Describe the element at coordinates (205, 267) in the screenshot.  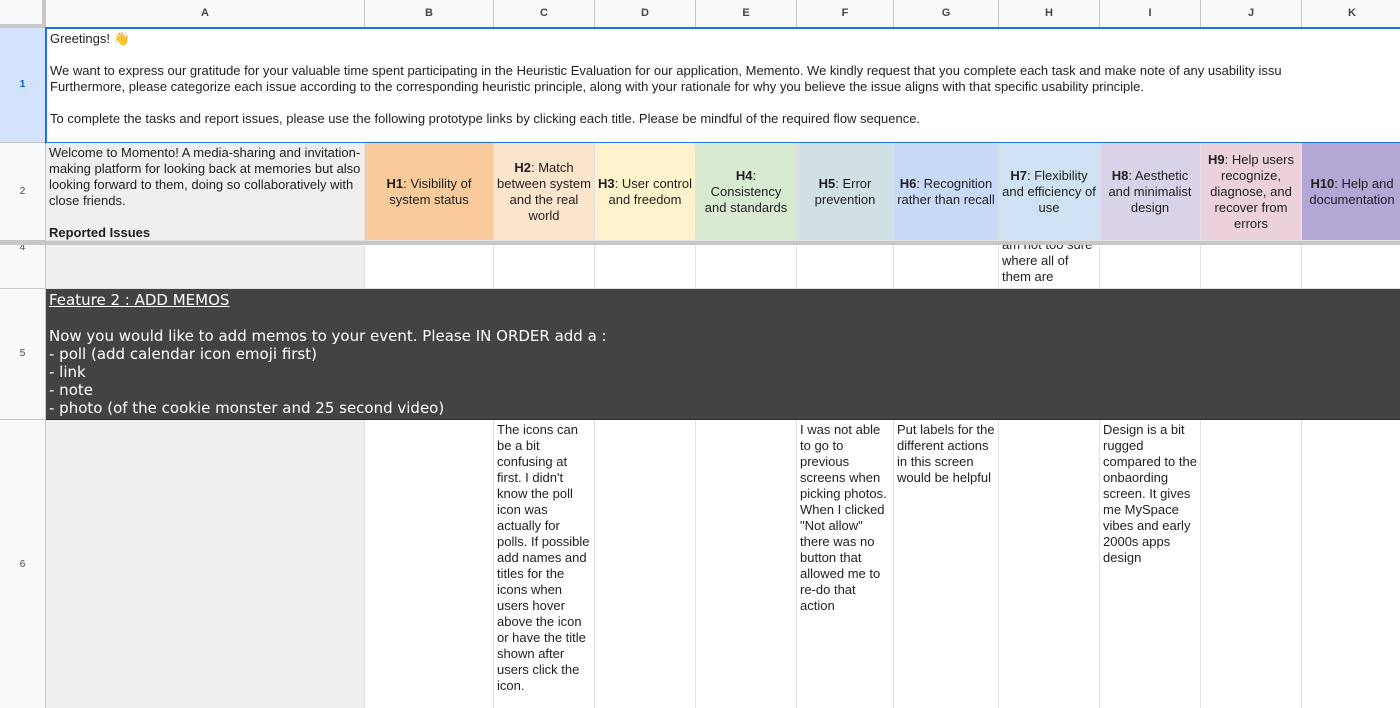
I see `row4-col-a` at that location.